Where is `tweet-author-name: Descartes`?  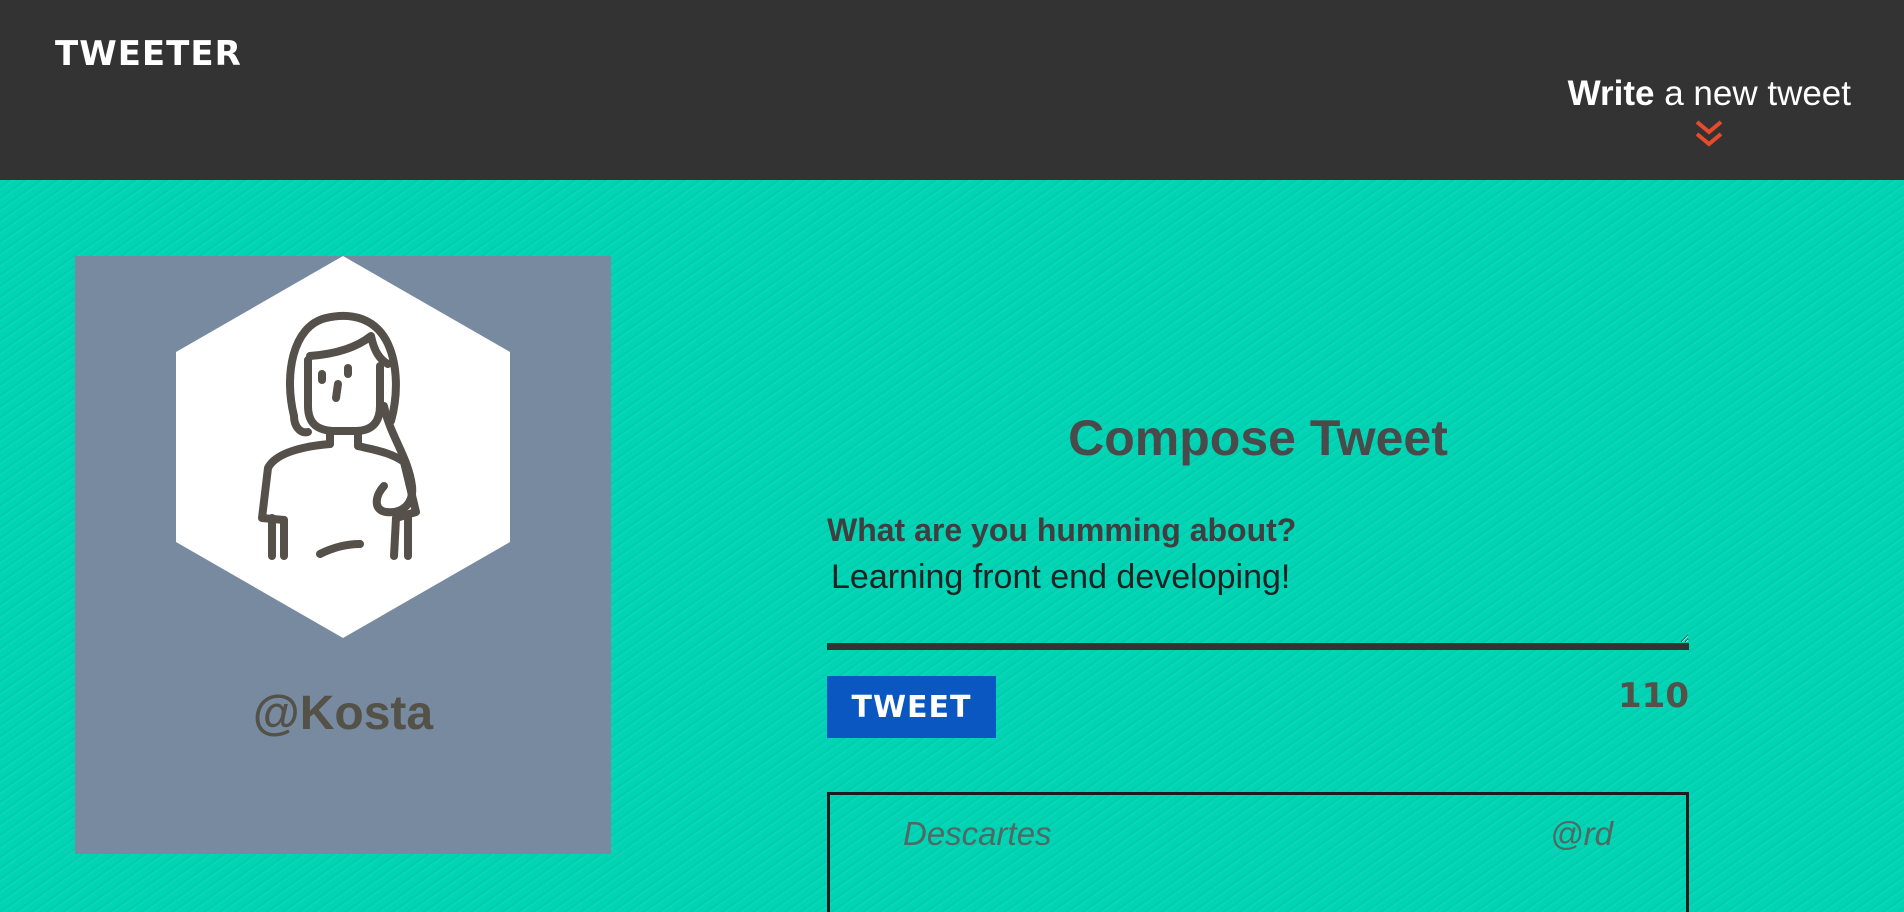 tweet-author-name: Descartes is located at coordinates (977, 833).